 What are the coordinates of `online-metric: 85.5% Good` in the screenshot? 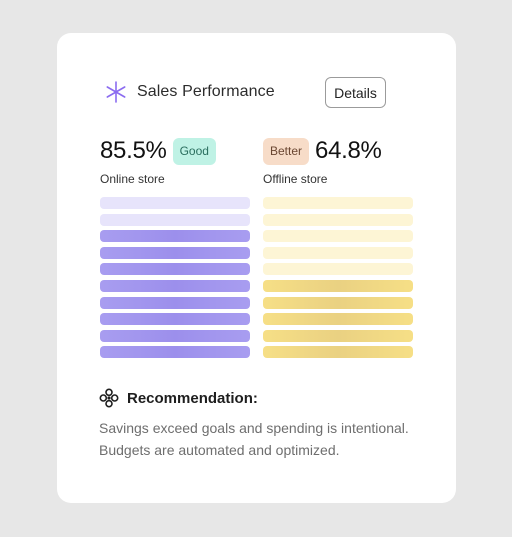 It's located at (158, 151).